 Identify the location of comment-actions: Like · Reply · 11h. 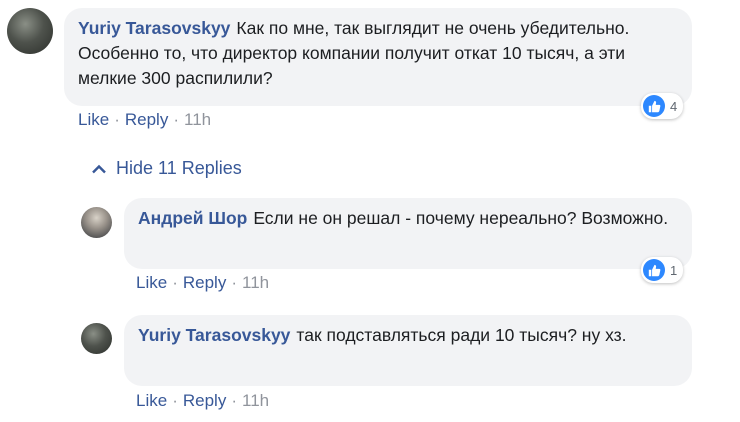
(145, 119).